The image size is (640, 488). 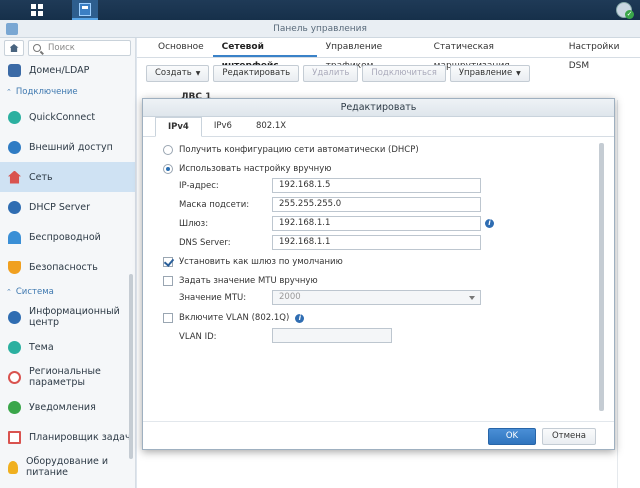 I want to click on mask-label: Маска подсети:, so click(x=214, y=205).